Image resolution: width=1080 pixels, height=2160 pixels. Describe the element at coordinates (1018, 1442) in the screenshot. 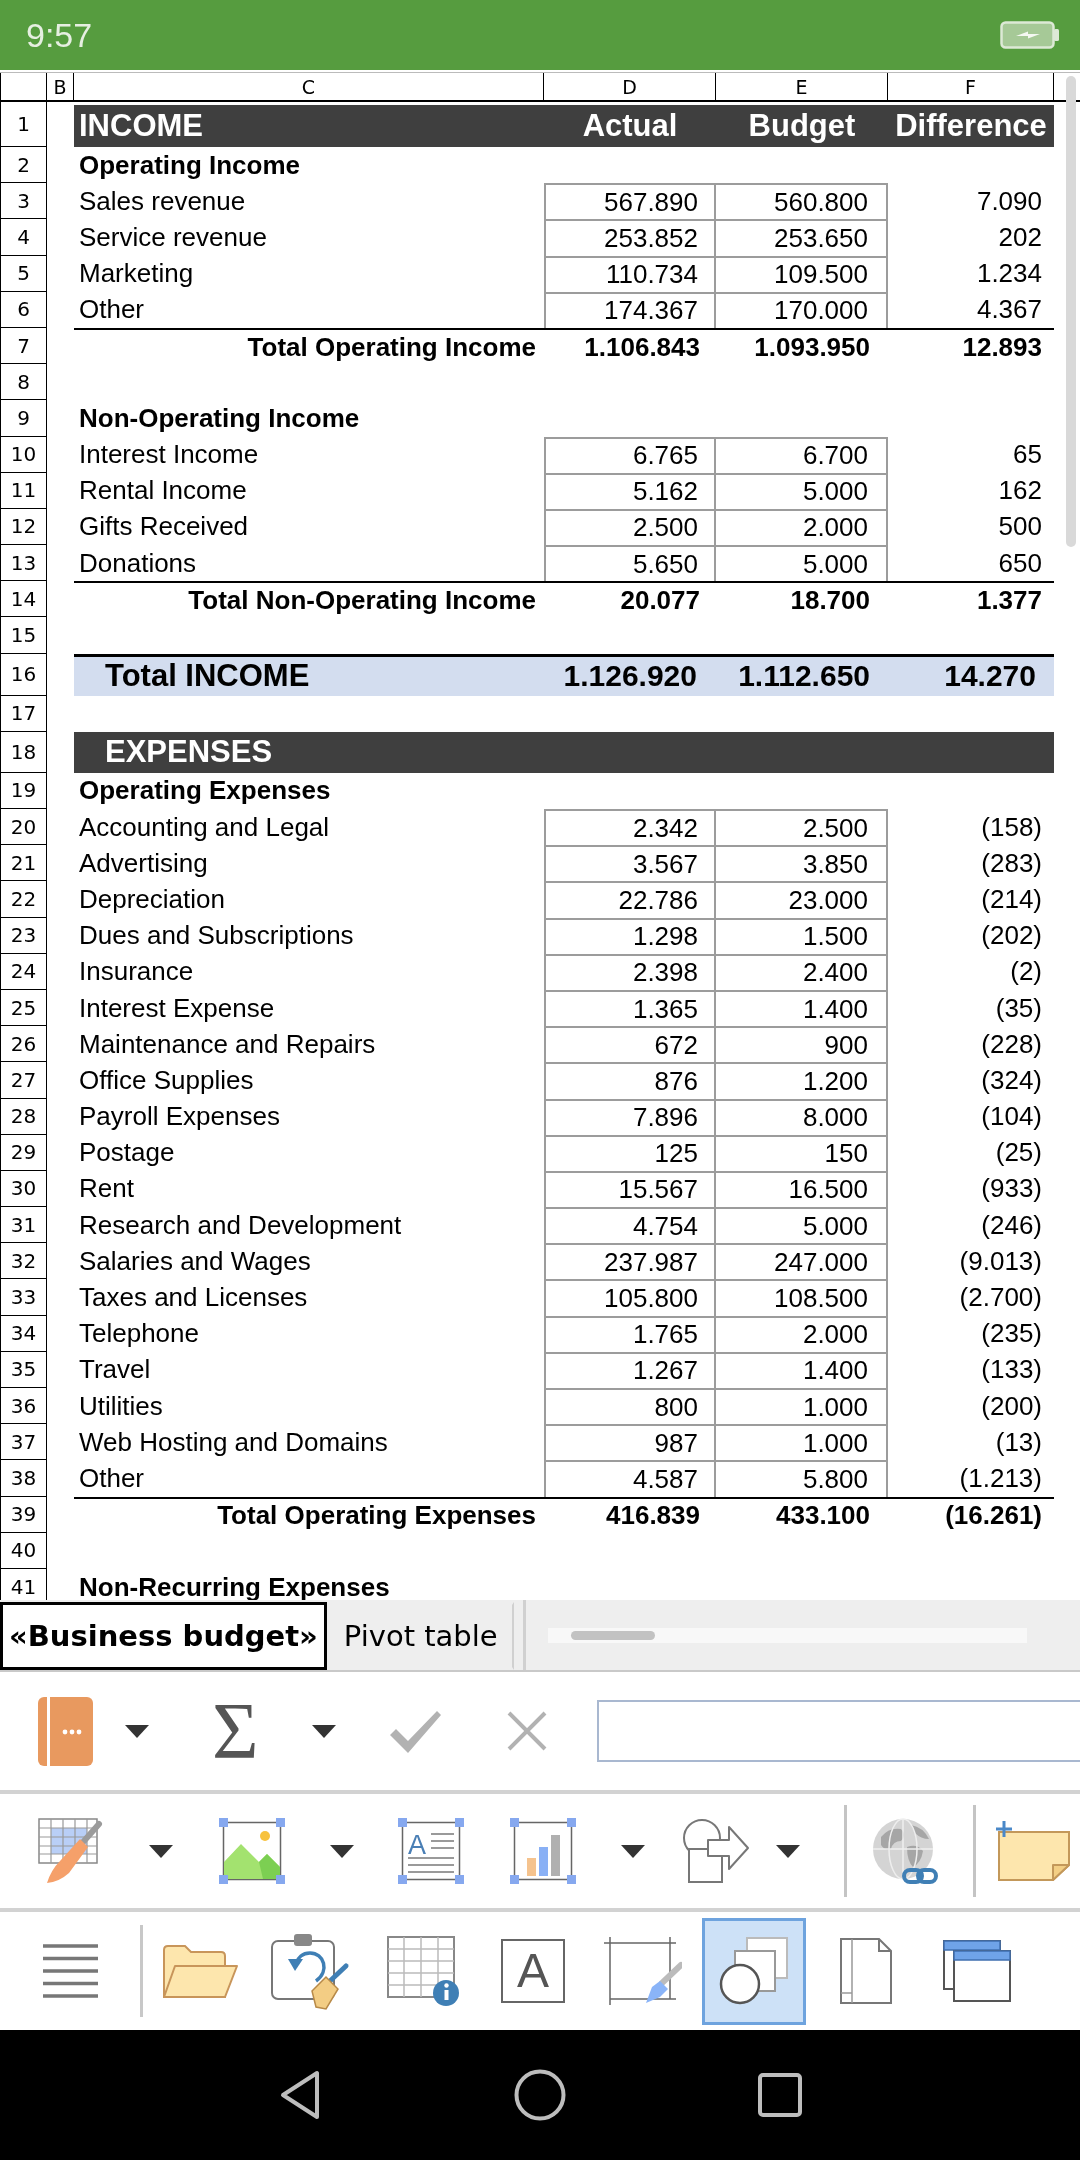

I see `table-cell-text: (13)` at that location.